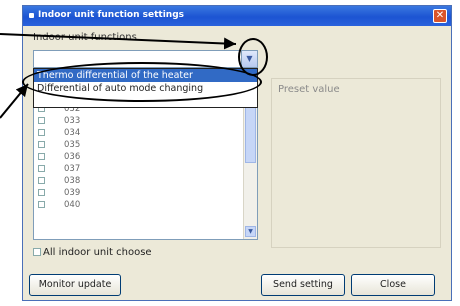 Image resolution: width=460 pixels, height=306 pixels. Describe the element at coordinates (97, 252) in the screenshot. I see `all-units-label: All indoor unit choose` at that location.